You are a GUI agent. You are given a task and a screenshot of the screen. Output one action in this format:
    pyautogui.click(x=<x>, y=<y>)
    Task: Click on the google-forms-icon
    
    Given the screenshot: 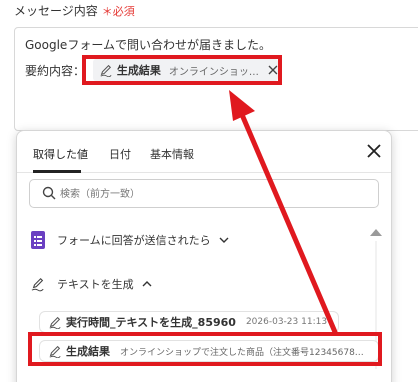 What is the action you would take?
    pyautogui.click(x=38, y=240)
    